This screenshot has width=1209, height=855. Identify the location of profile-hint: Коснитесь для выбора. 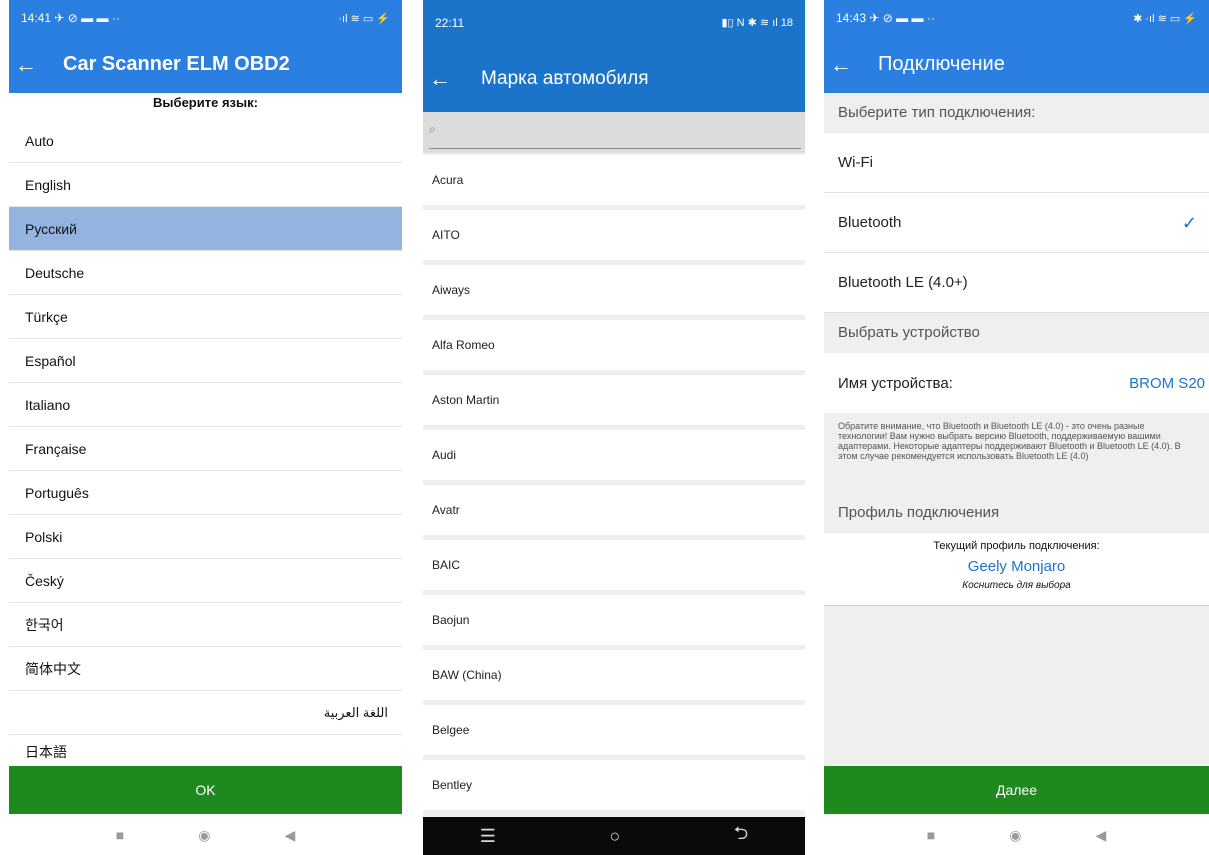
(1016, 585).